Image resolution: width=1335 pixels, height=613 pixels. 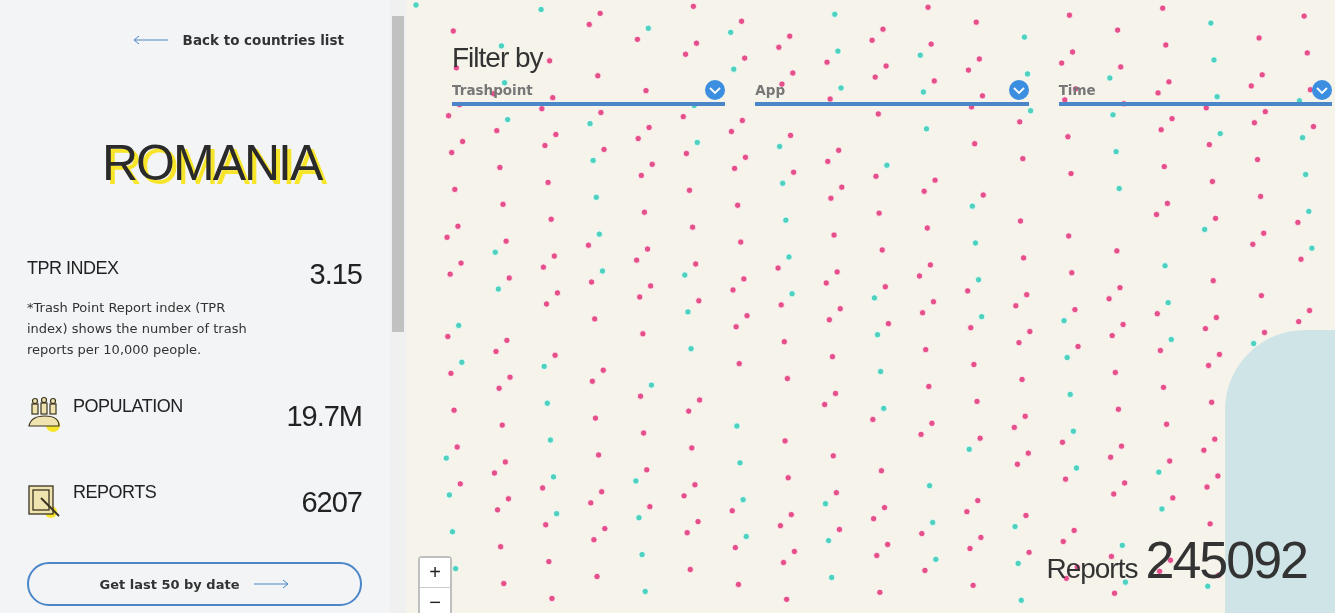 What do you see at coordinates (150, 40) in the screenshot?
I see `arrow-left-icon` at bounding box center [150, 40].